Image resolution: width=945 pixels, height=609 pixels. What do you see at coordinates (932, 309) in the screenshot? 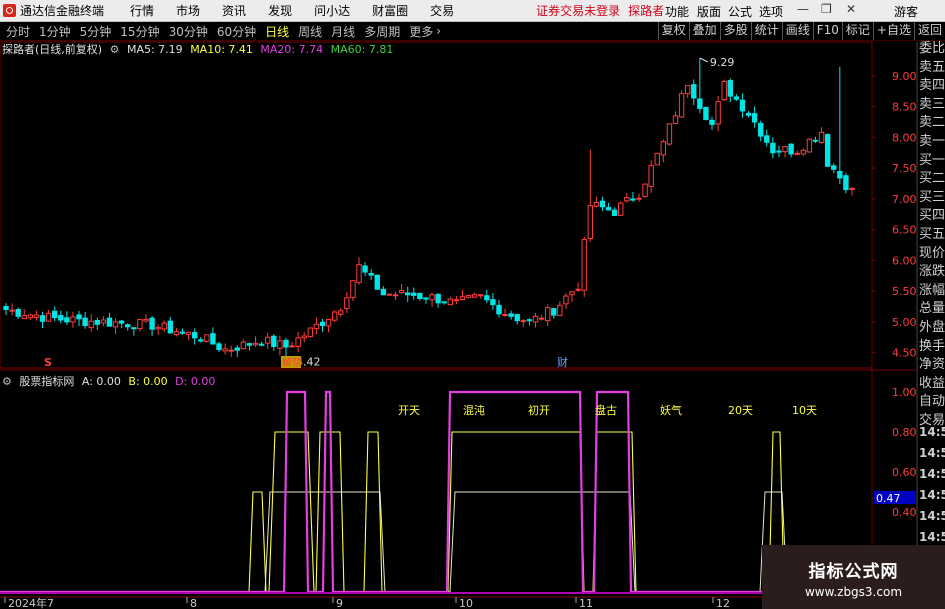
I see `side-label-14: 总量` at bounding box center [932, 309].